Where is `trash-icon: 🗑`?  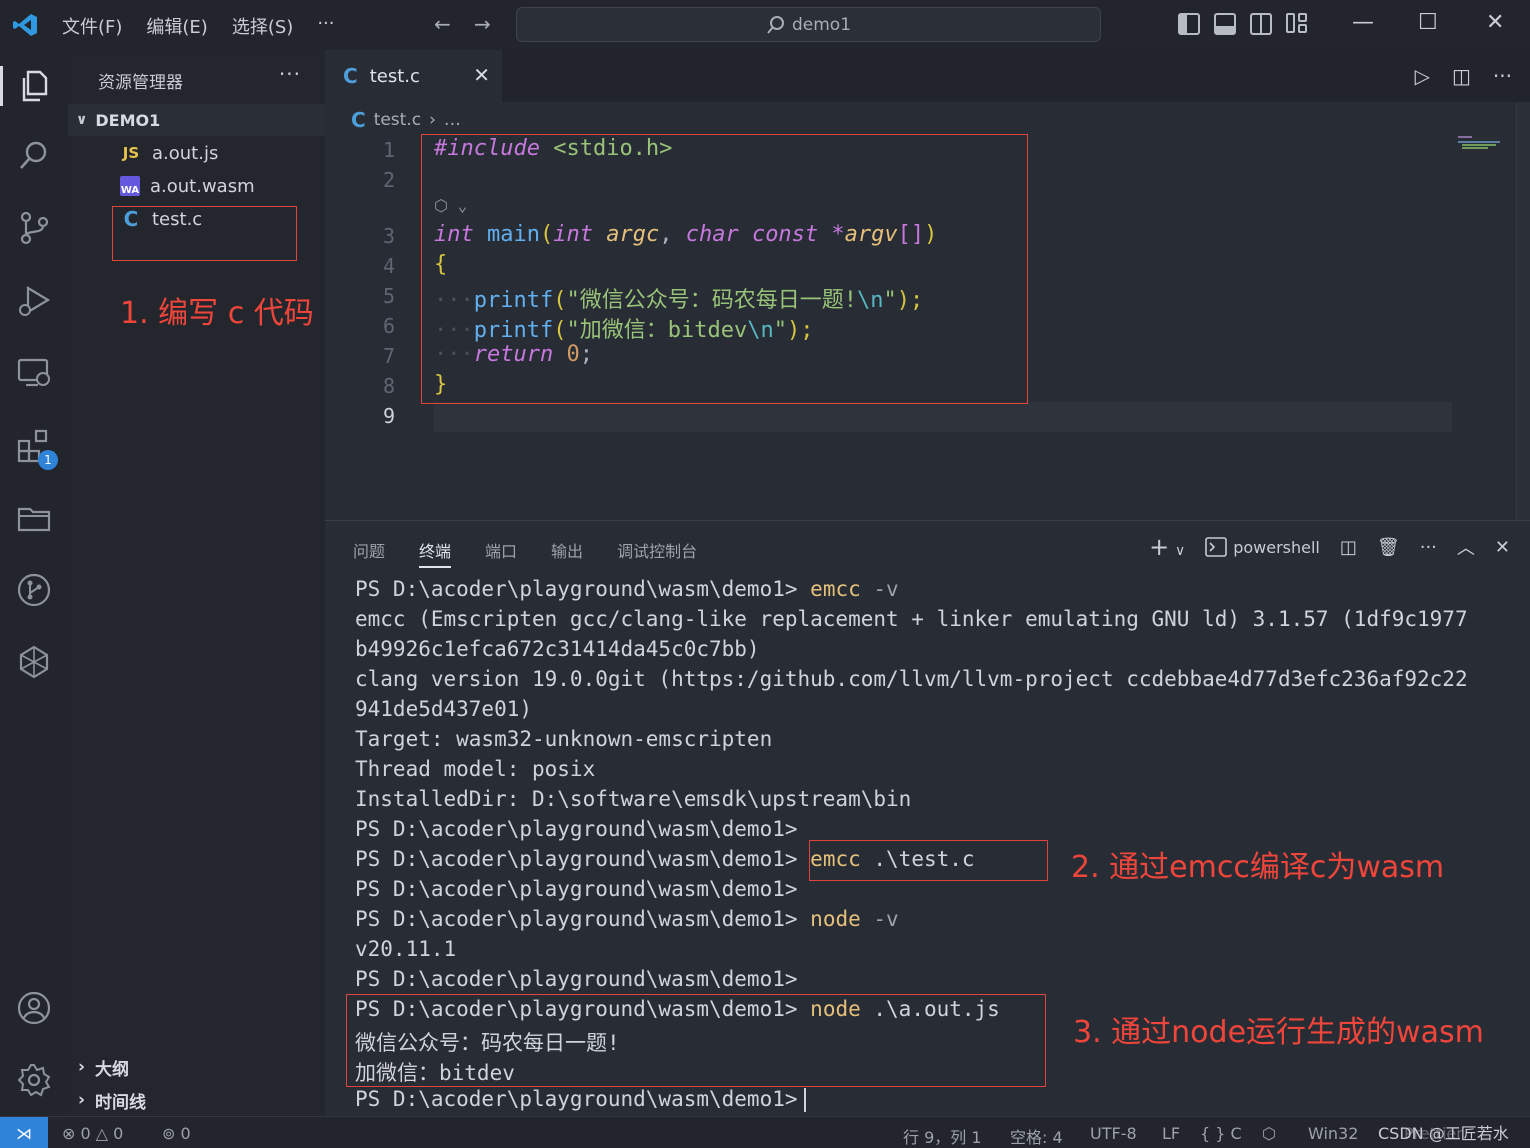 trash-icon: 🗑 is located at coordinates (1388, 547).